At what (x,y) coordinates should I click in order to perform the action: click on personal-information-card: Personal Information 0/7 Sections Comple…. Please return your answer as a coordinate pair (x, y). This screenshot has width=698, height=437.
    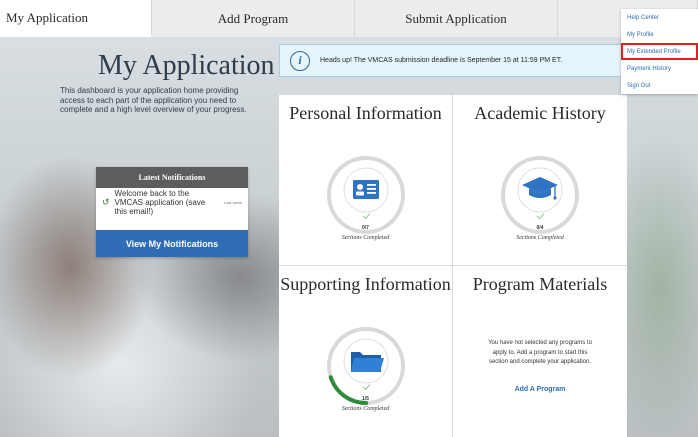
    Looking at the image, I should click on (366, 180).